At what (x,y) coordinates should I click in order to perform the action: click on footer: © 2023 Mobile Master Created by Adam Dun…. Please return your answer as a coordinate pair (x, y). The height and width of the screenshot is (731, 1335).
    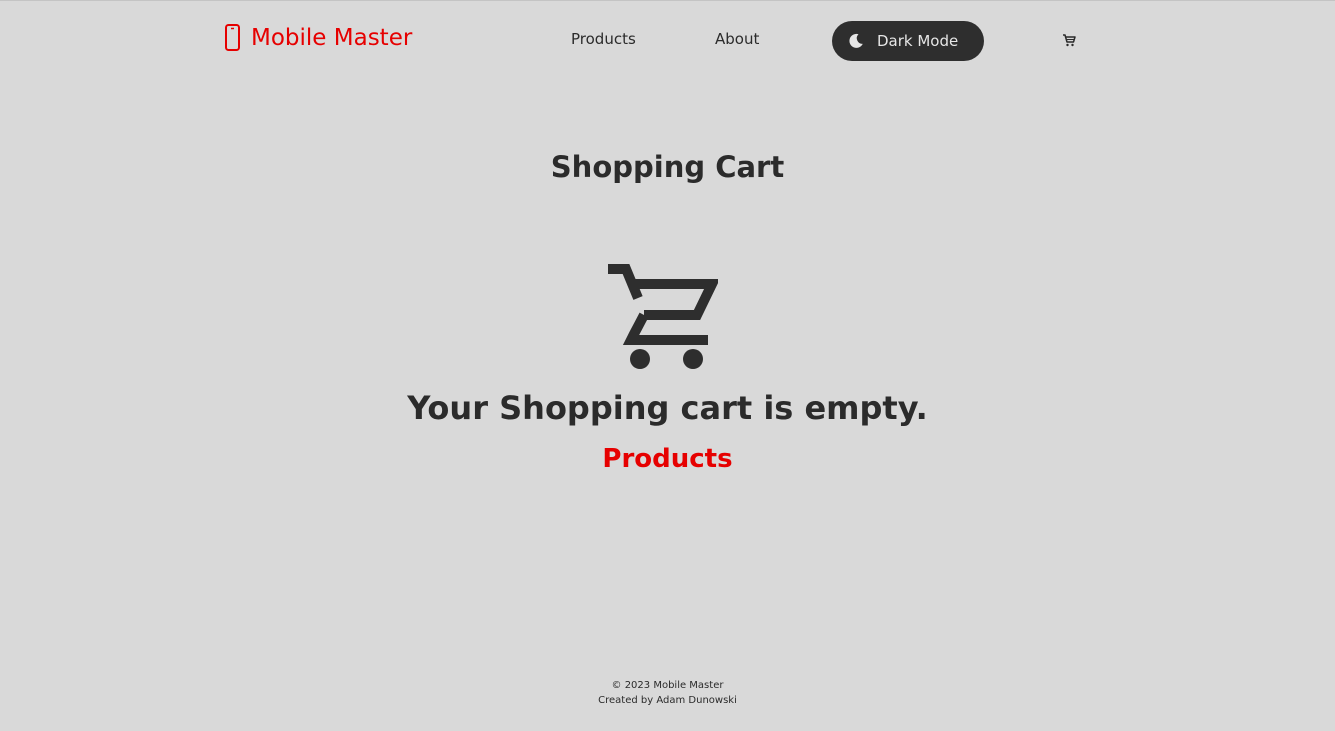
    Looking at the image, I should click on (667, 693).